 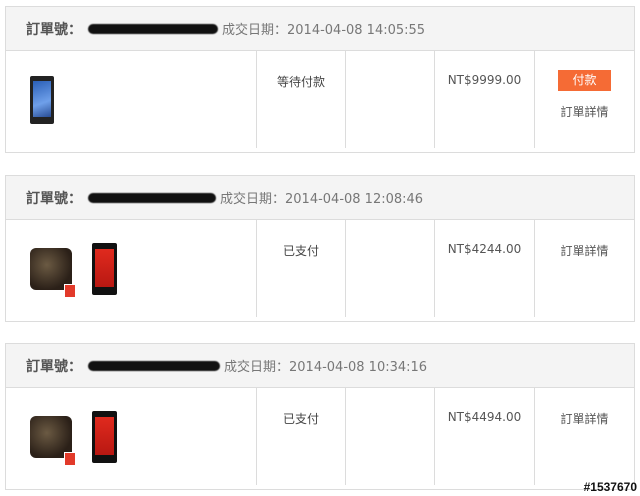 I want to click on order-status: 等待付款, so click(x=301, y=99).